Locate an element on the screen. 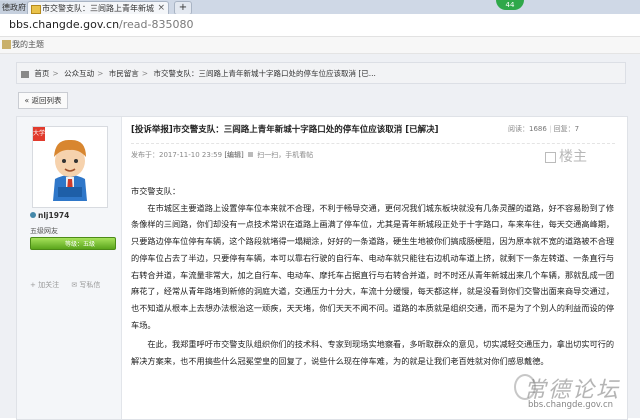 This screenshot has height=420, width=640. qrcode-icon is located at coordinates (251, 154).